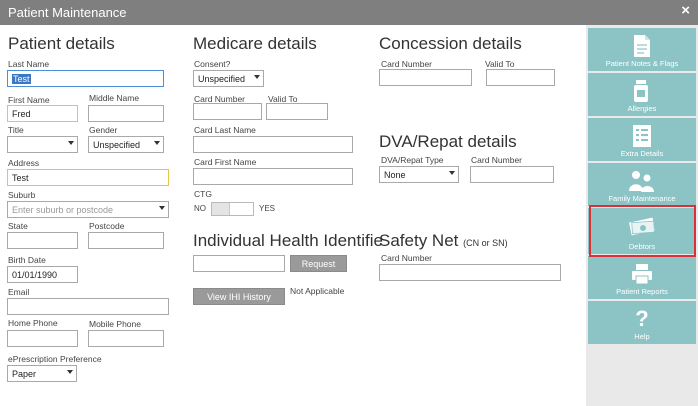  I want to click on consent-select: Unspecified, so click(228, 78).